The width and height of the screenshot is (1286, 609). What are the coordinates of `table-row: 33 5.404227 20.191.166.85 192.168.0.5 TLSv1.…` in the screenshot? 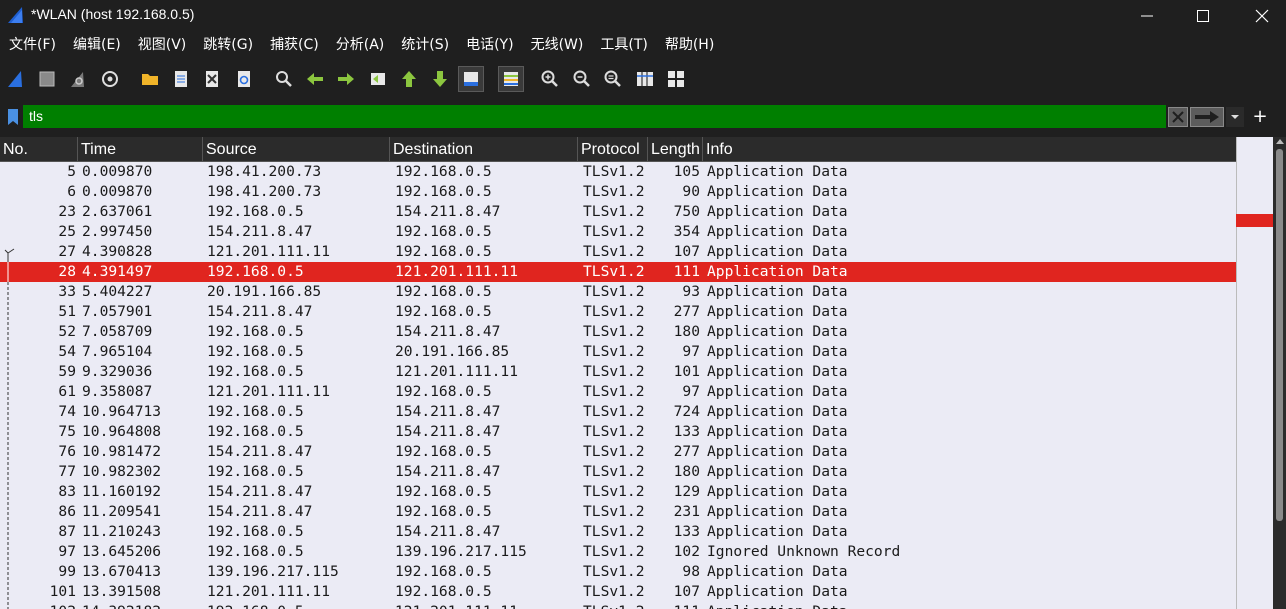 It's located at (618, 292).